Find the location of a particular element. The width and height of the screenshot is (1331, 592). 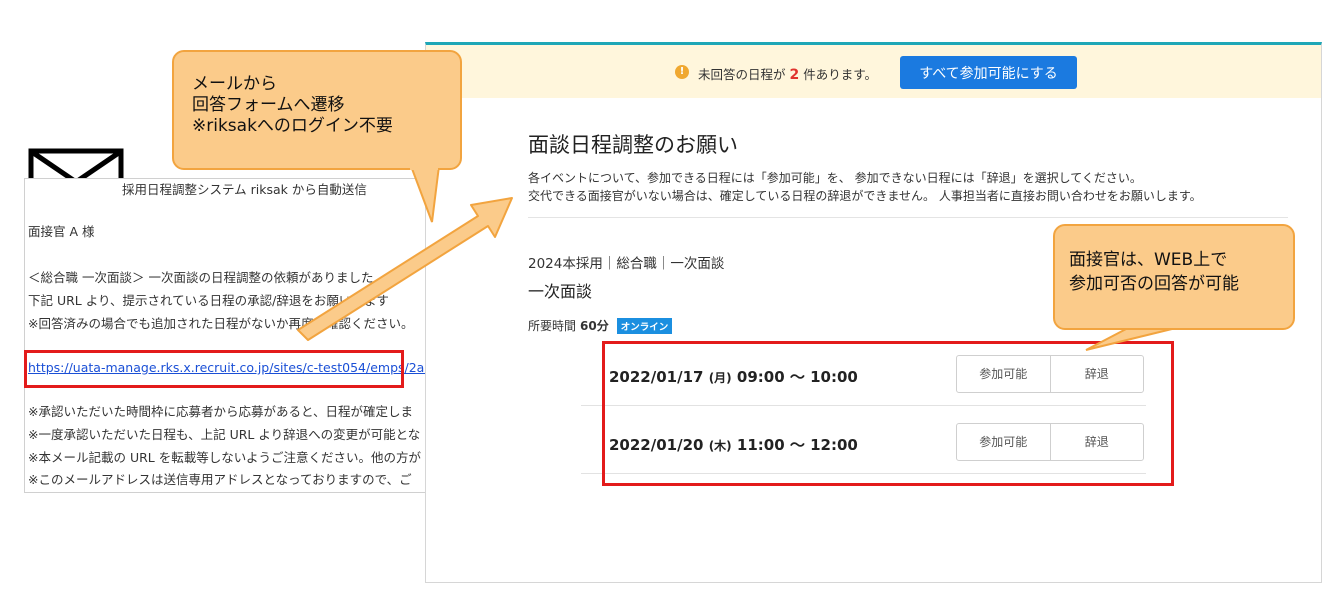

callout-line: メールから is located at coordinates (234, 84).